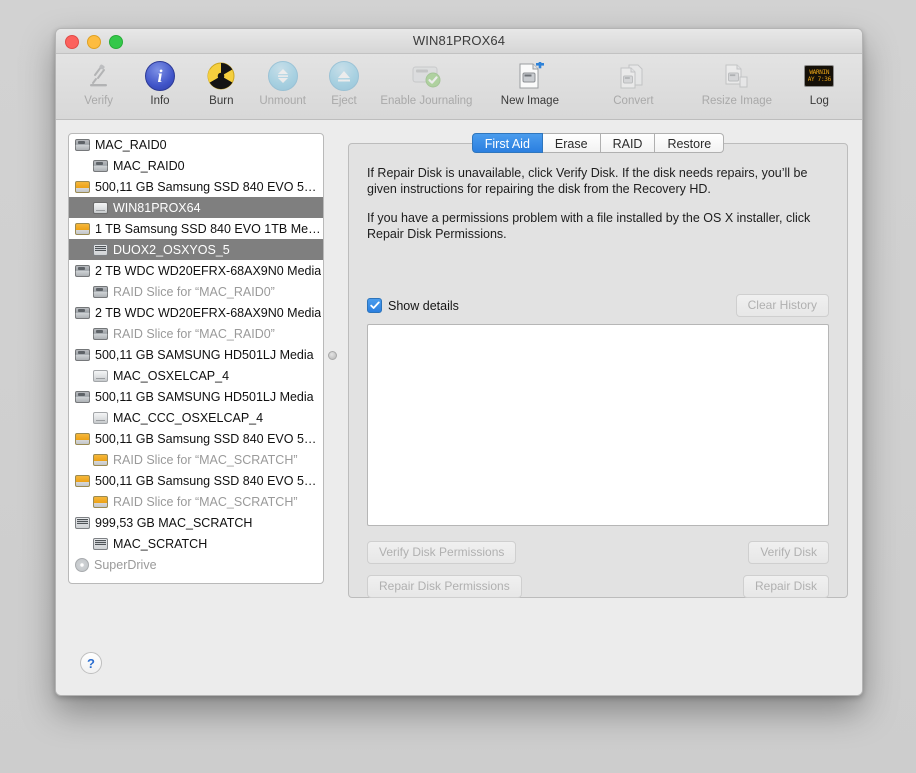 The image size is (916, 773). I want to click on action-row-verify: Verify Disk Permissions Verify Disk, so click(598, 552).